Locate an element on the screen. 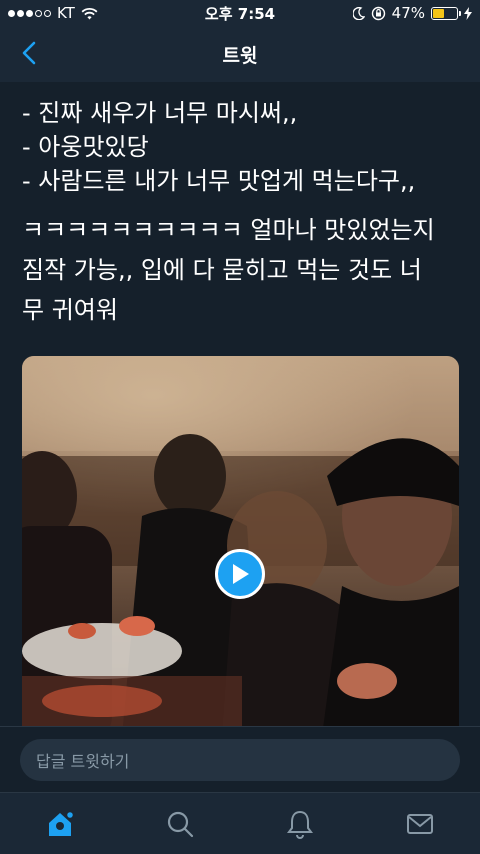  charging-icon is located at coordinates (468, 13).